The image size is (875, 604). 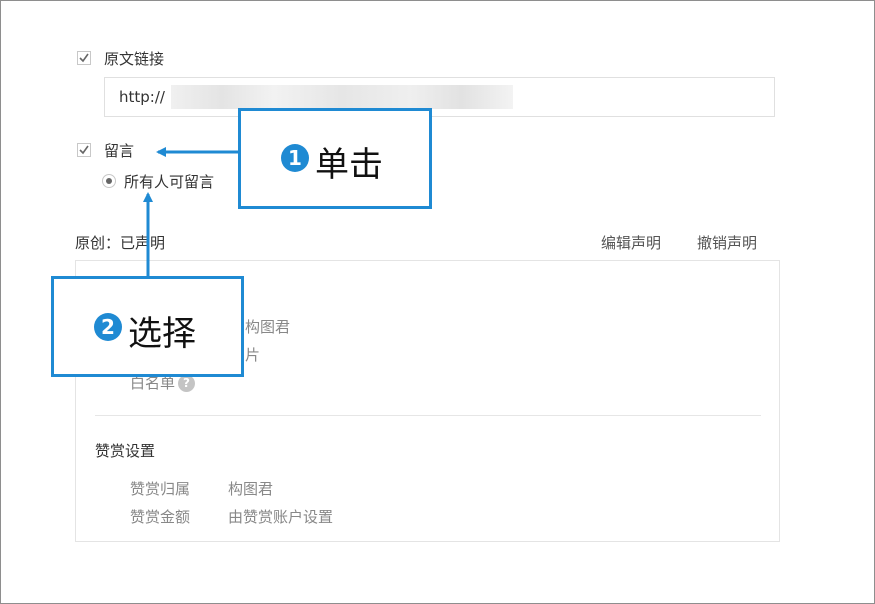 I want to click on callout-click: 1 单击, so click(x=335, y=158).